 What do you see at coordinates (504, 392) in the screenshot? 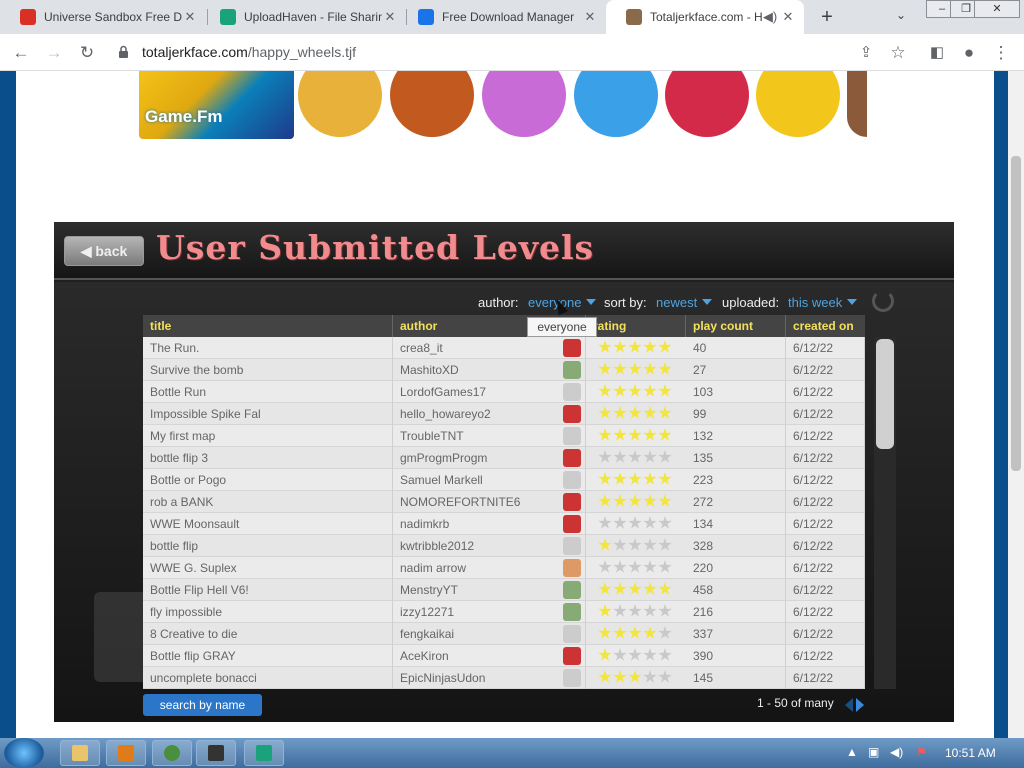
I see `table-row: Bottle Run LordofGames17 103 6/12/22` at bounding box center [504, 392].